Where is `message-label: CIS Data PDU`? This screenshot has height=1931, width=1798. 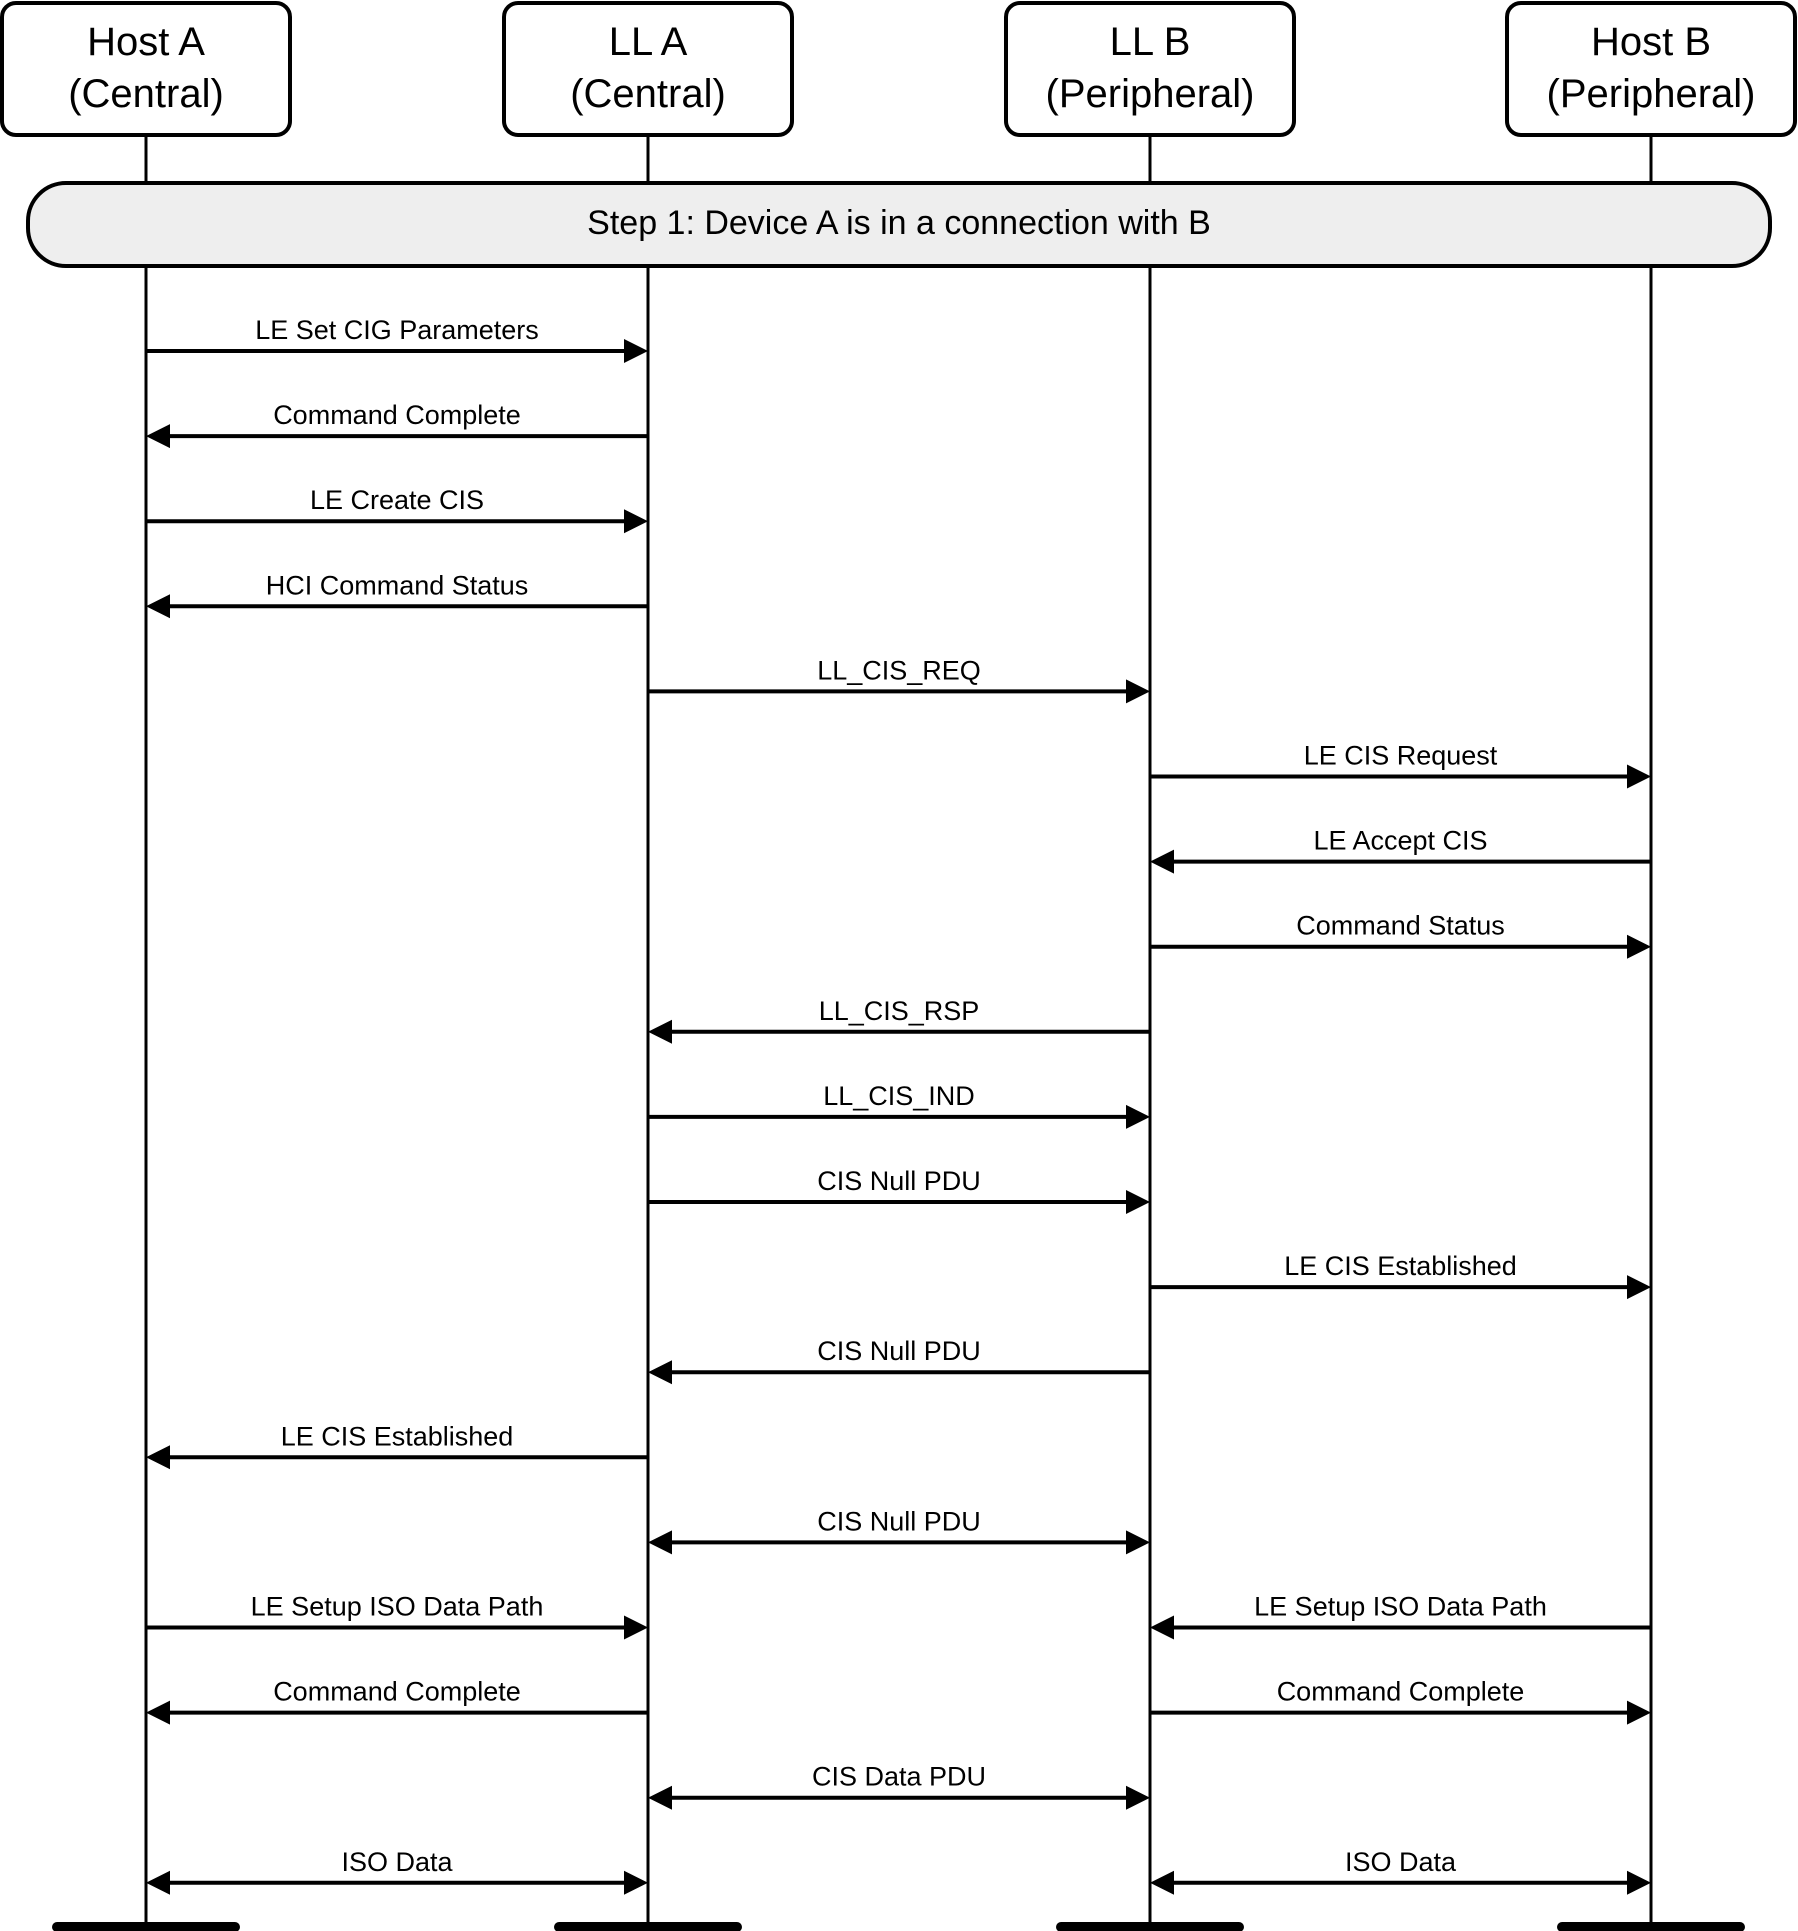
message-label: CIS Data PDU is located at coordinates (899, 1777).